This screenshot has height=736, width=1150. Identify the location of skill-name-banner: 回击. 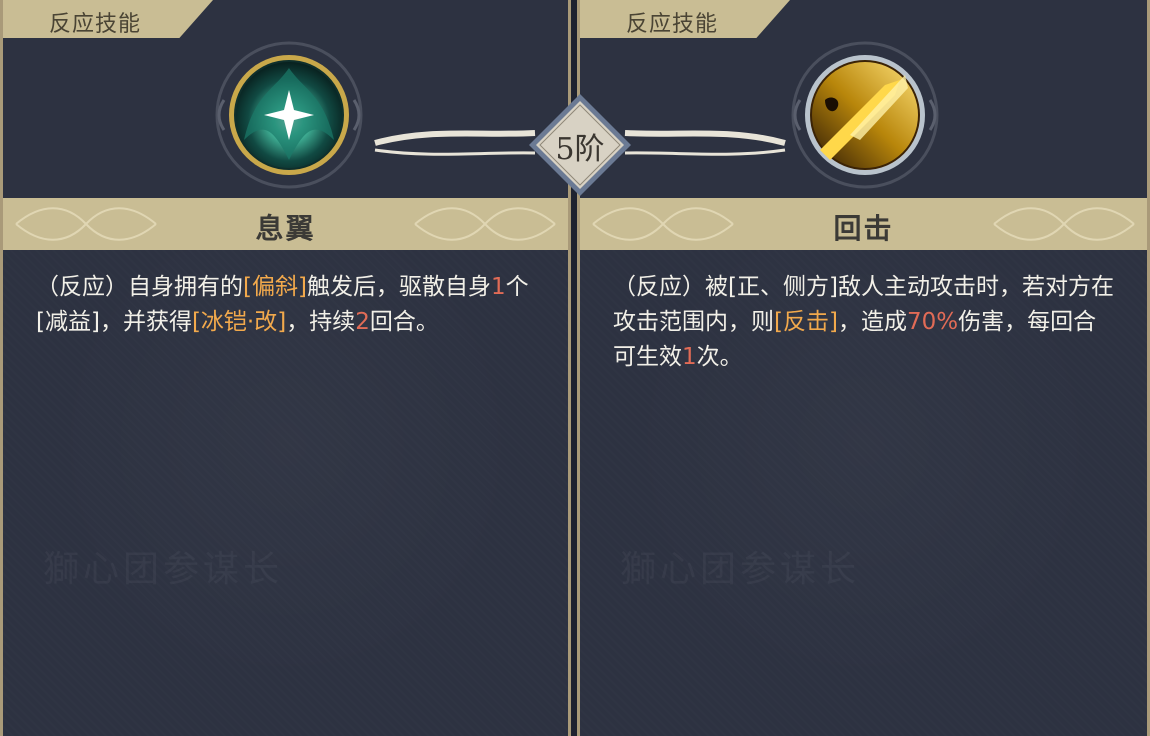
(863, 224).